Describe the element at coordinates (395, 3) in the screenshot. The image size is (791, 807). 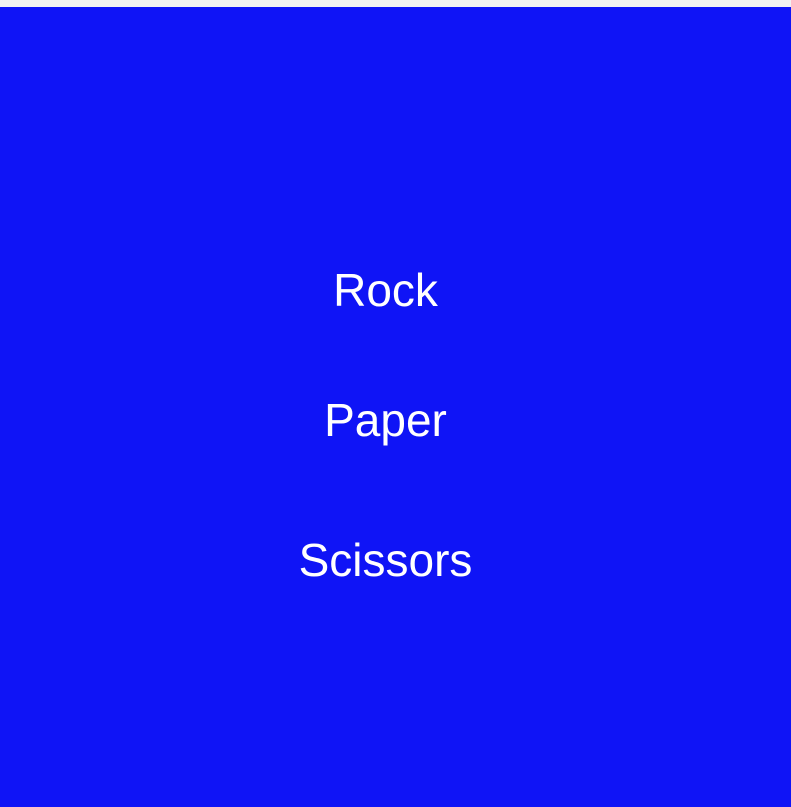
I see `top-border` at that location.